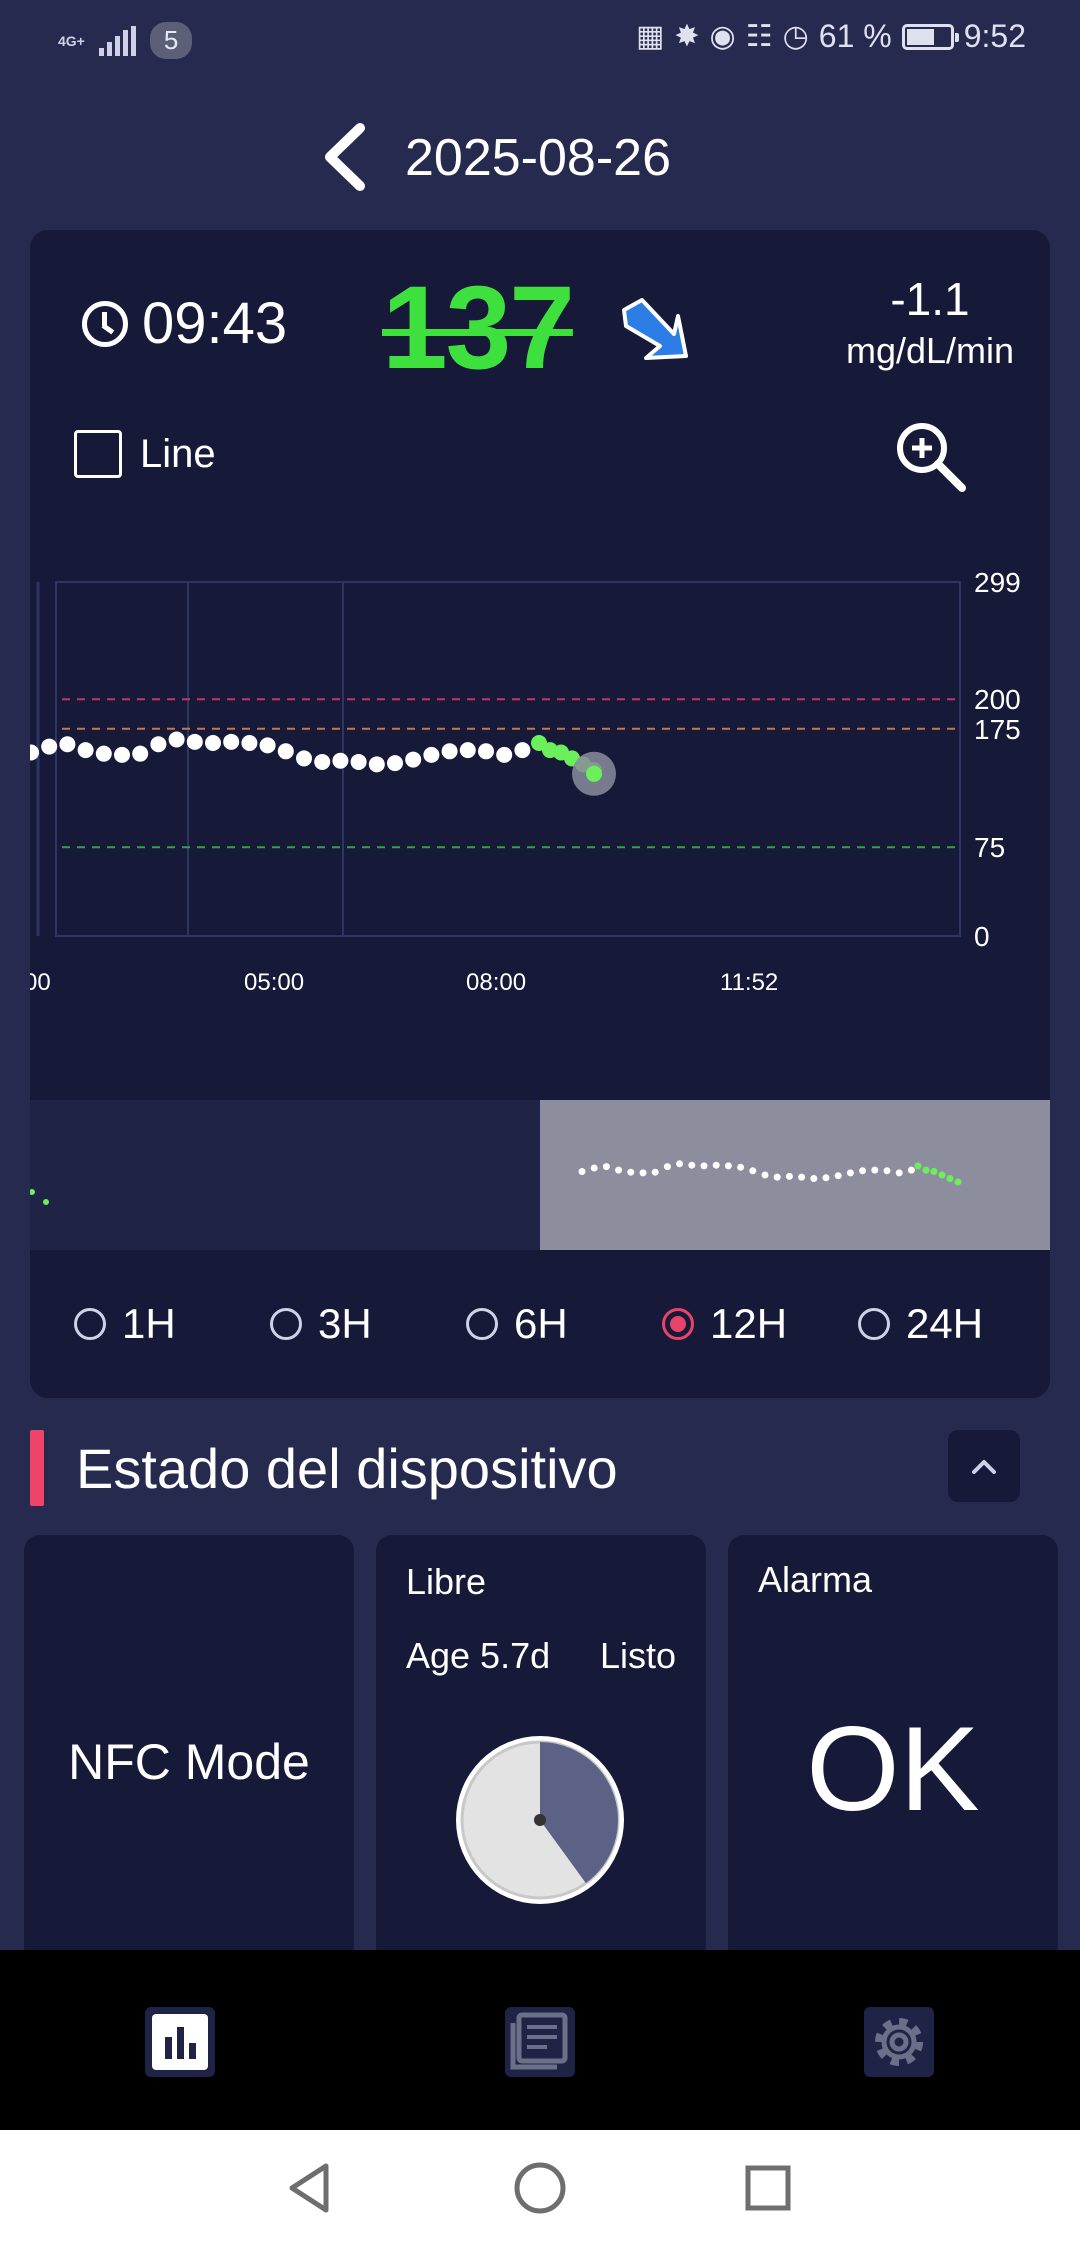 The height and width of the screenshot is (2244, 1080). Describe the element at coordinates (759, 36) in the screenshot. I see `vibrate-icon: ☷` at that location.